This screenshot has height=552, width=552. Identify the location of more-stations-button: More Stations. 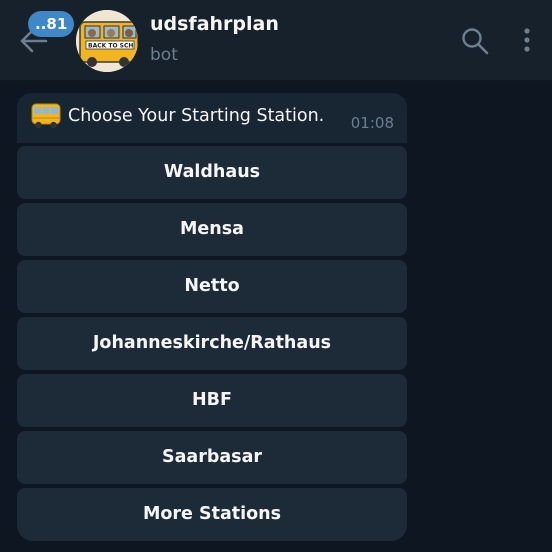
(212, 514).